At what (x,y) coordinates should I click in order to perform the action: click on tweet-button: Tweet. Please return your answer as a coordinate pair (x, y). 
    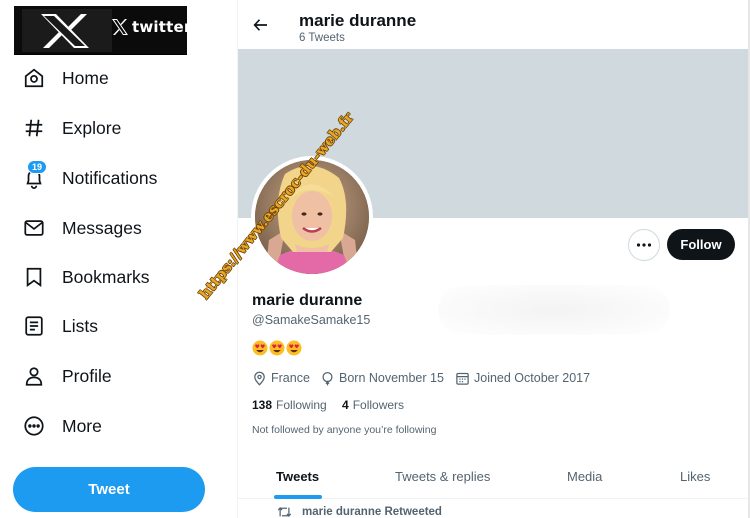
    Looking at the image, I should click on (109, 489).